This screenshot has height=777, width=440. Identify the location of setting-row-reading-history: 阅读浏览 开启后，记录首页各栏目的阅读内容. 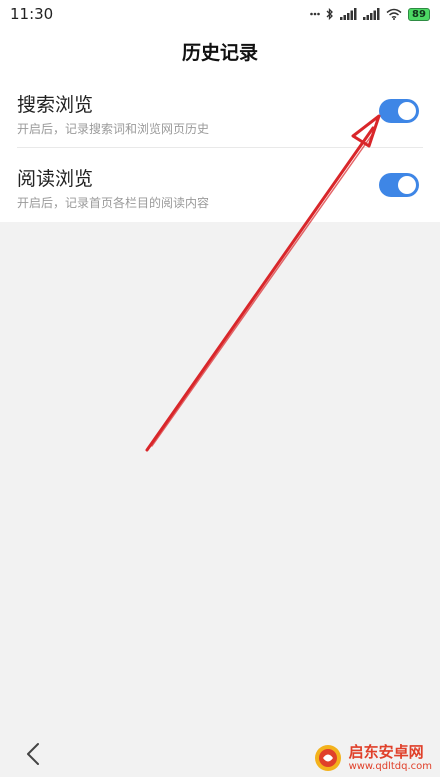
(220, 185).